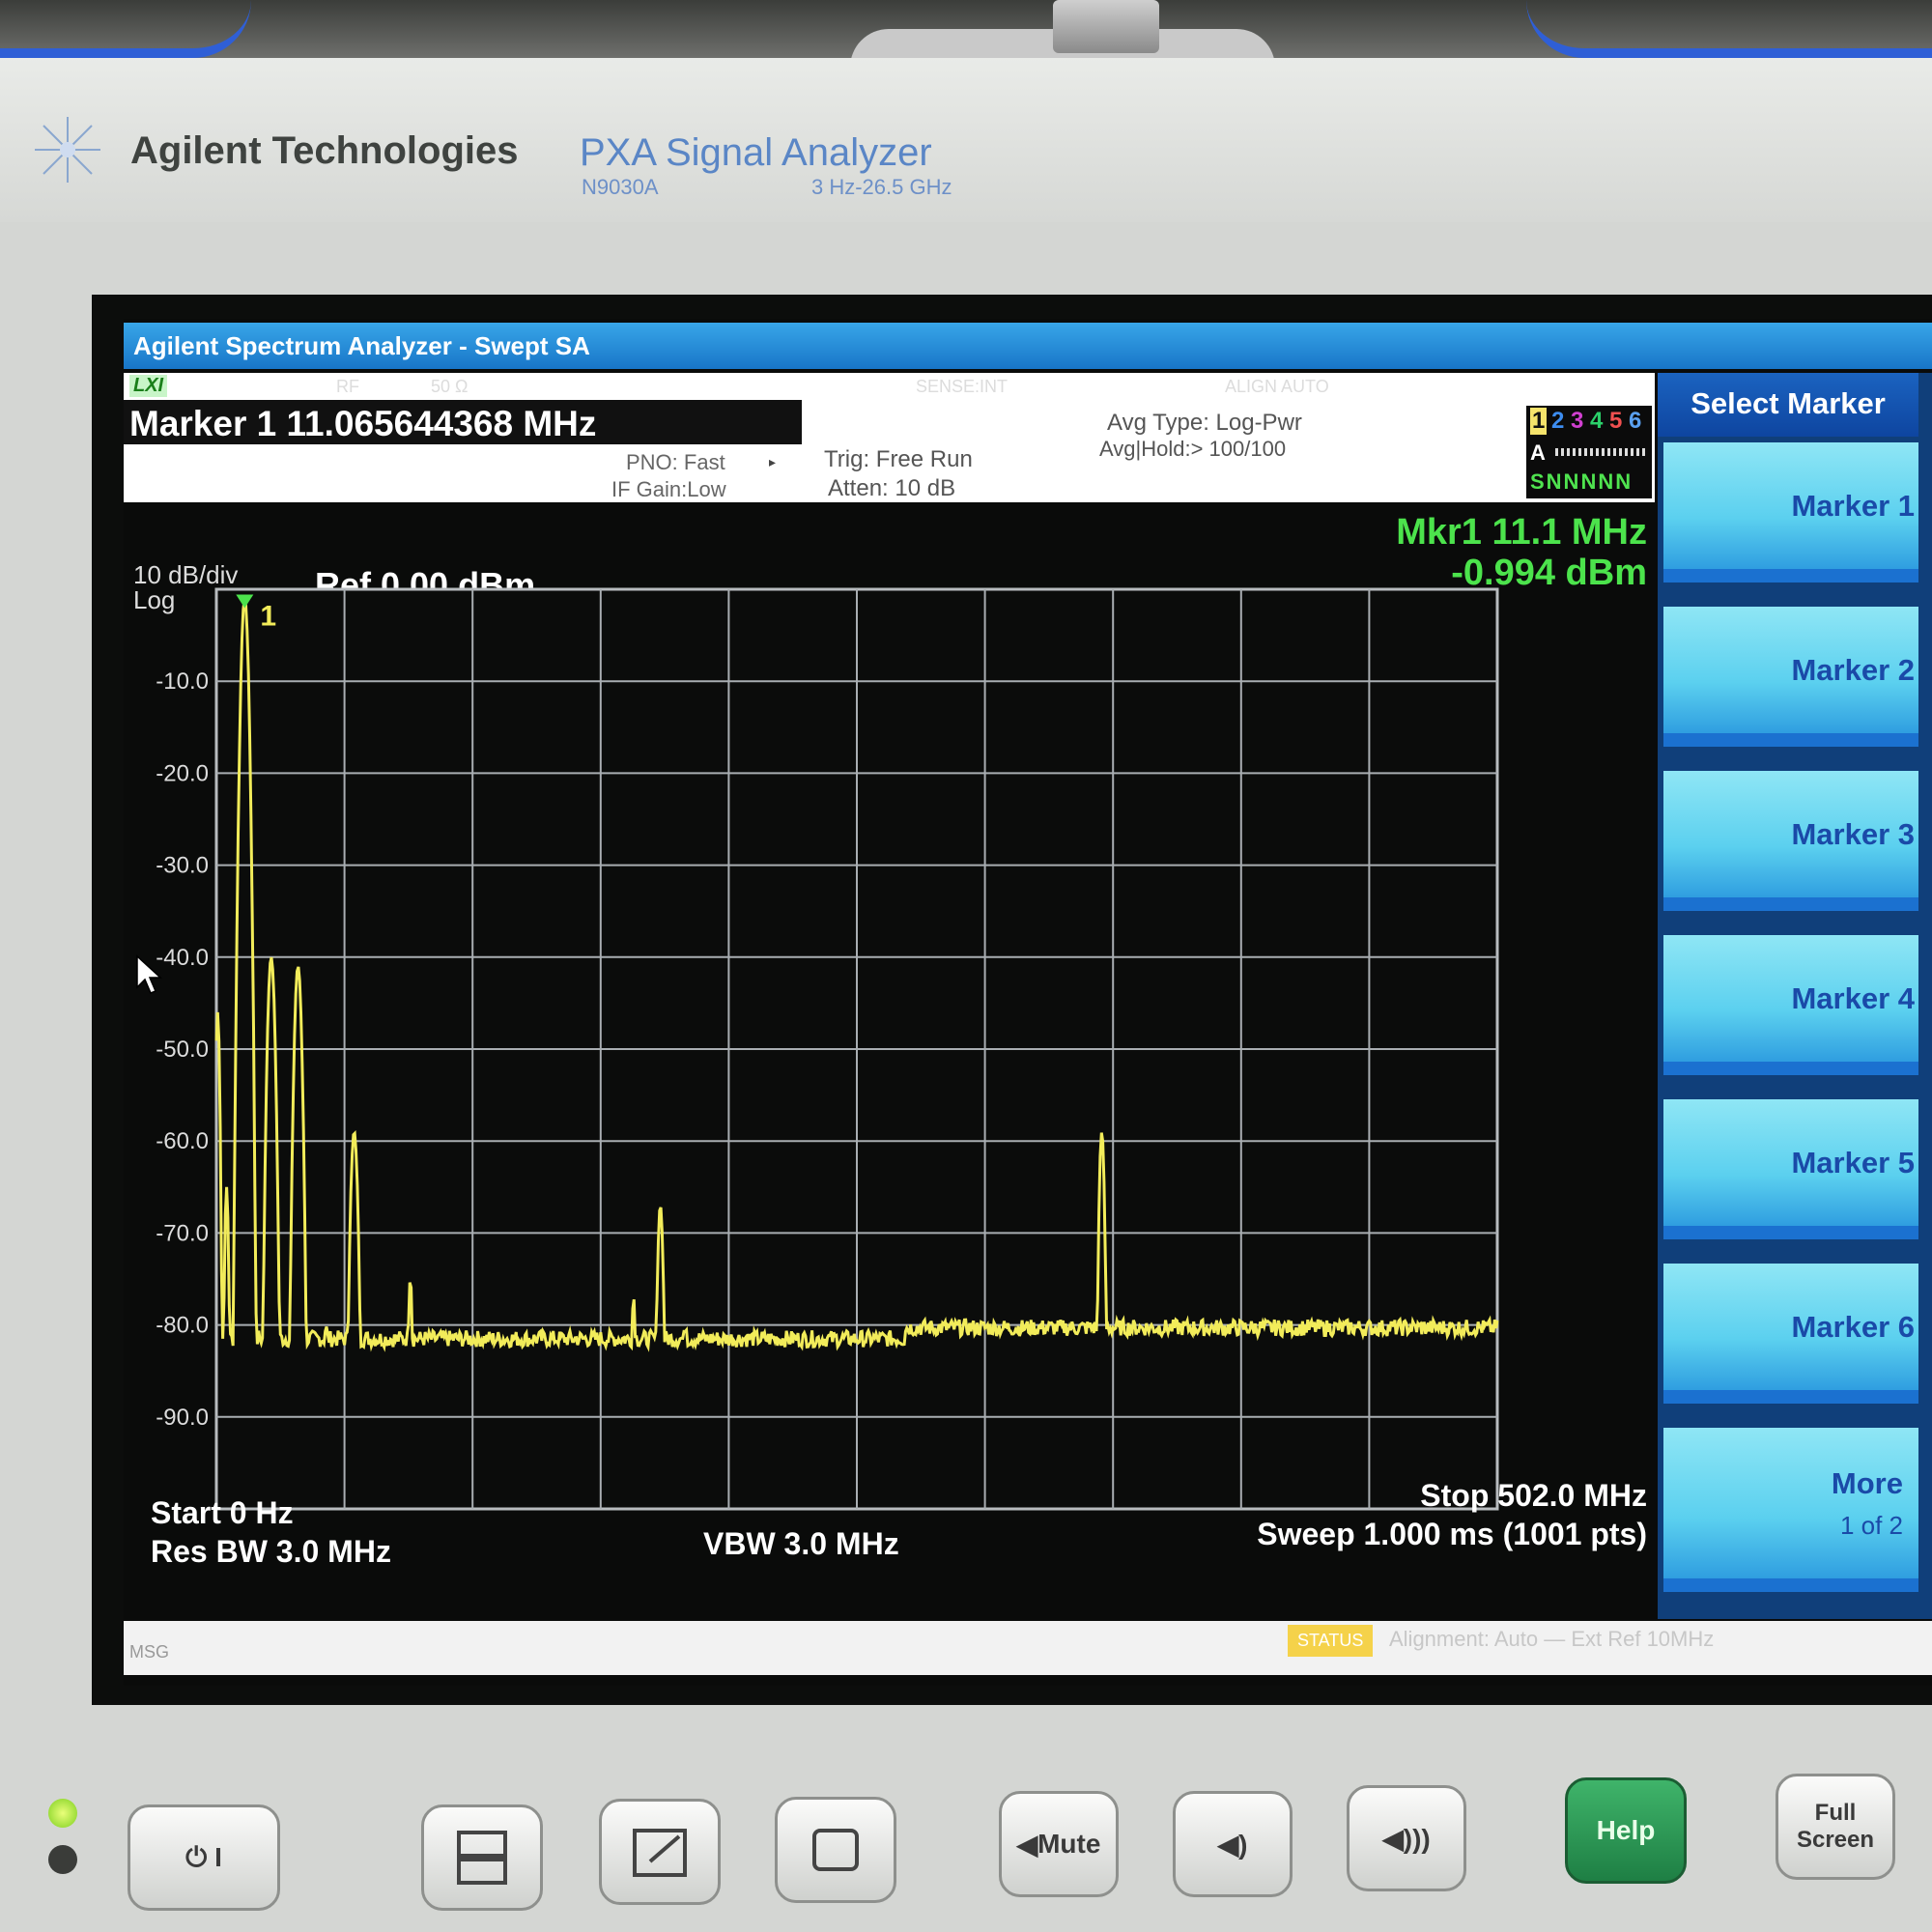 This screenshot has width=1932, height=1932. Describe the element at coordinates (1539, 421) in the screenshot. I see `trace-number: 1` at that location.